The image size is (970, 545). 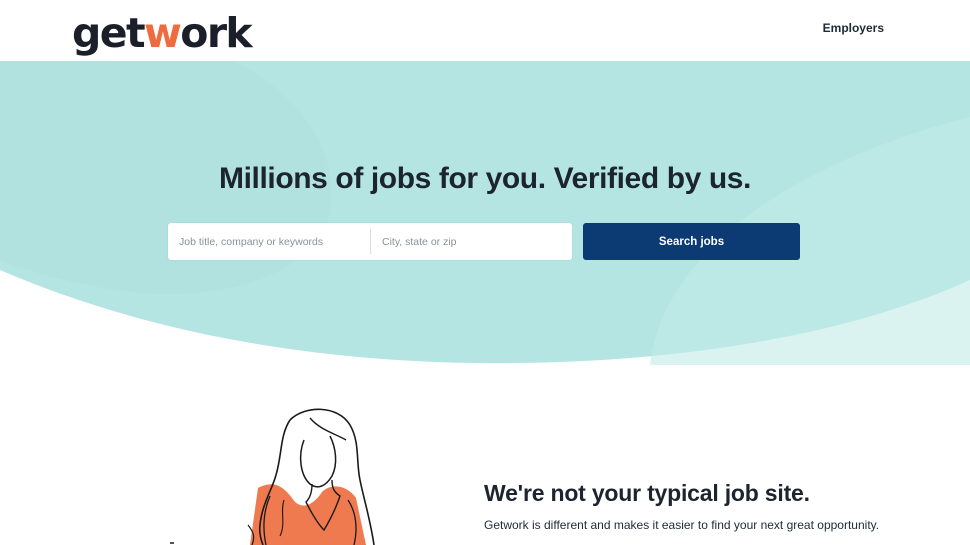 What do you see at coordinates (691, 241) in the screenshot?
I see `search-jobs-button: Search jobs` at bounding box center [691, 241].